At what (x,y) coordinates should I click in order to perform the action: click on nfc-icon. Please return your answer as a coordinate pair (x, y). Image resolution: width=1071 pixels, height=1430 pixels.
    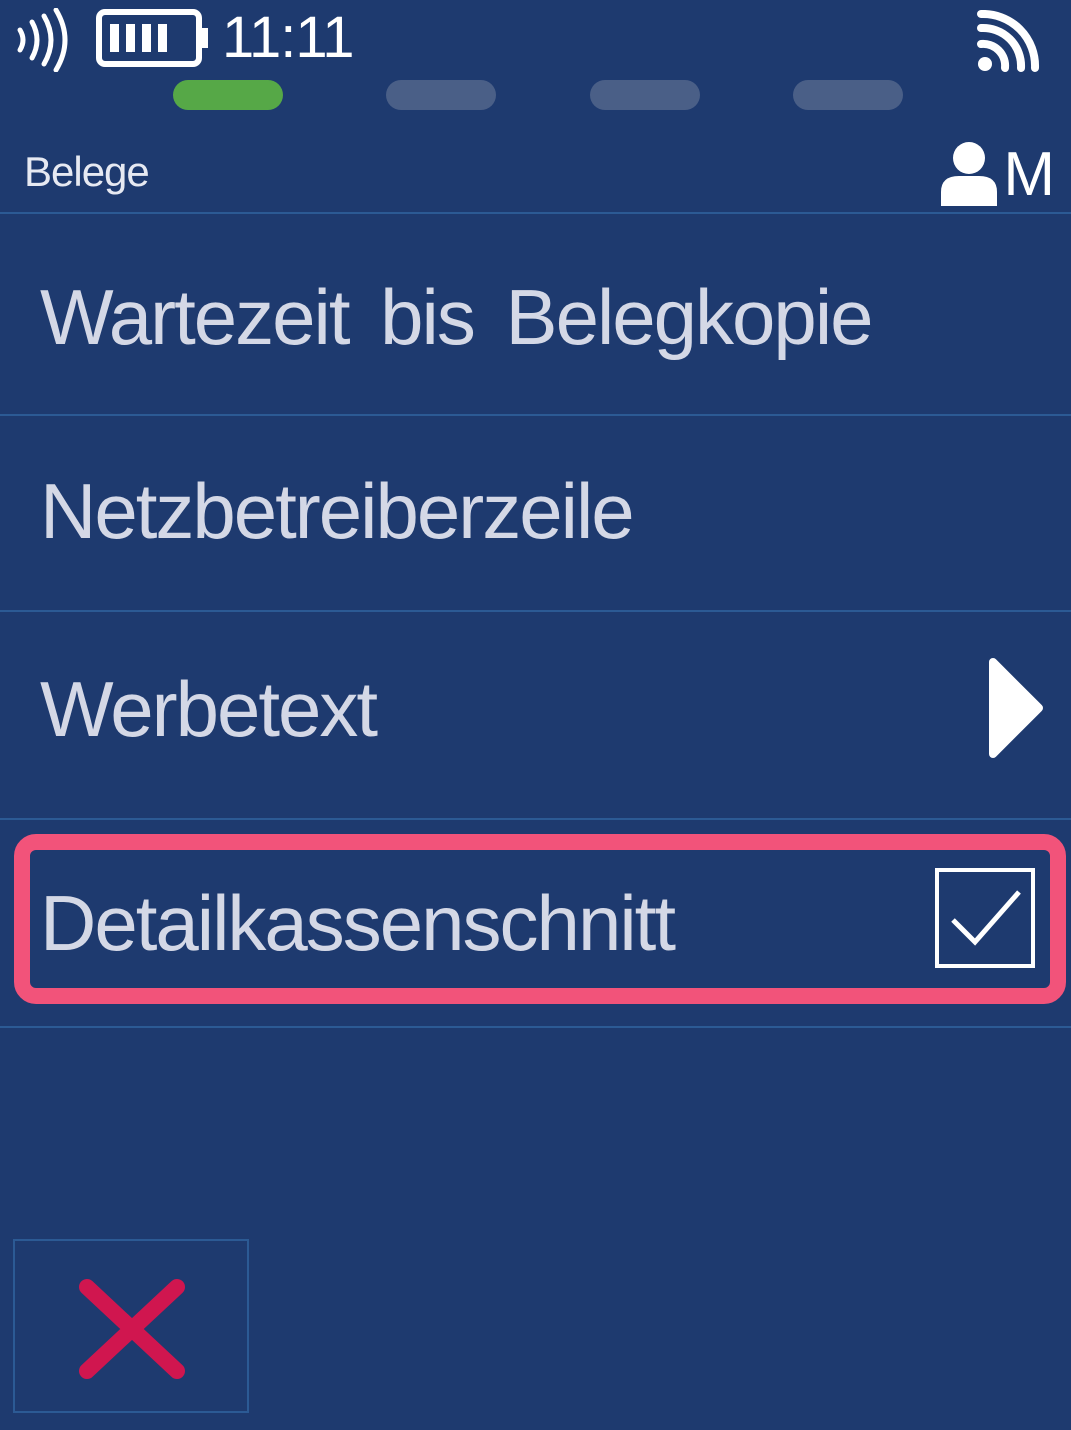
    Looking at the image, I should click on (42, 40).